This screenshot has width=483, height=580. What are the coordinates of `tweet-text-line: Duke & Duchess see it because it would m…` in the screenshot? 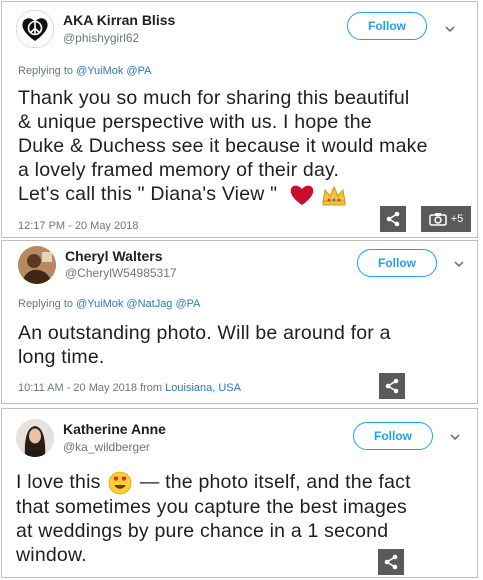 It's located at (223, 146).